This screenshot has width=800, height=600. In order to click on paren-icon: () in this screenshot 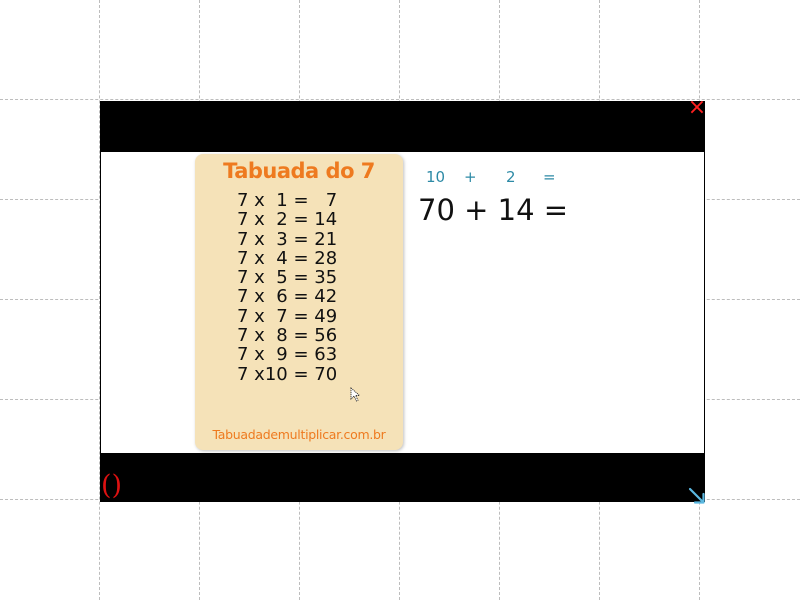, I will do `click(111, 486)`.